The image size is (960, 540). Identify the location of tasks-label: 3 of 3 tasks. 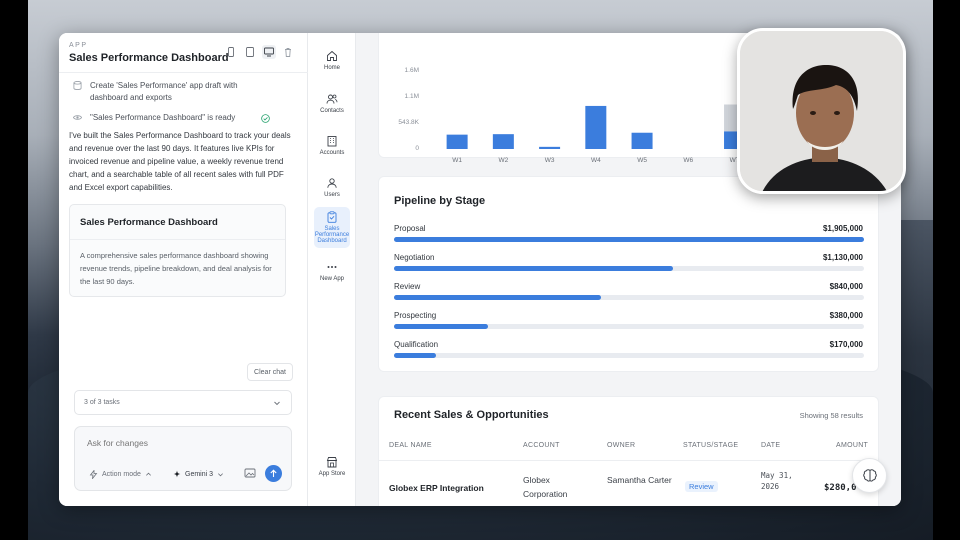
(102, 402).